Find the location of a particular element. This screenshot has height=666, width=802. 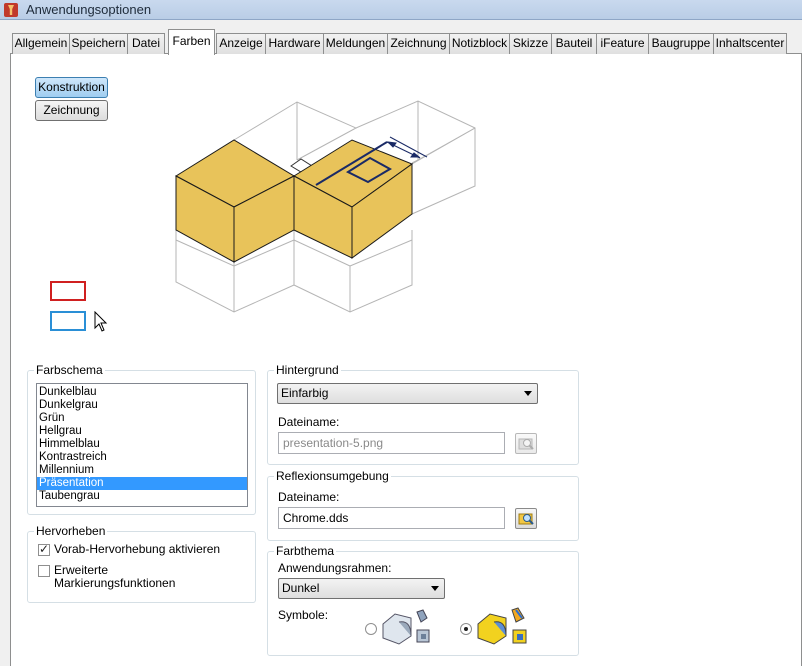

tab-bauteil: Bauteil is located at coordinates (574, 43).